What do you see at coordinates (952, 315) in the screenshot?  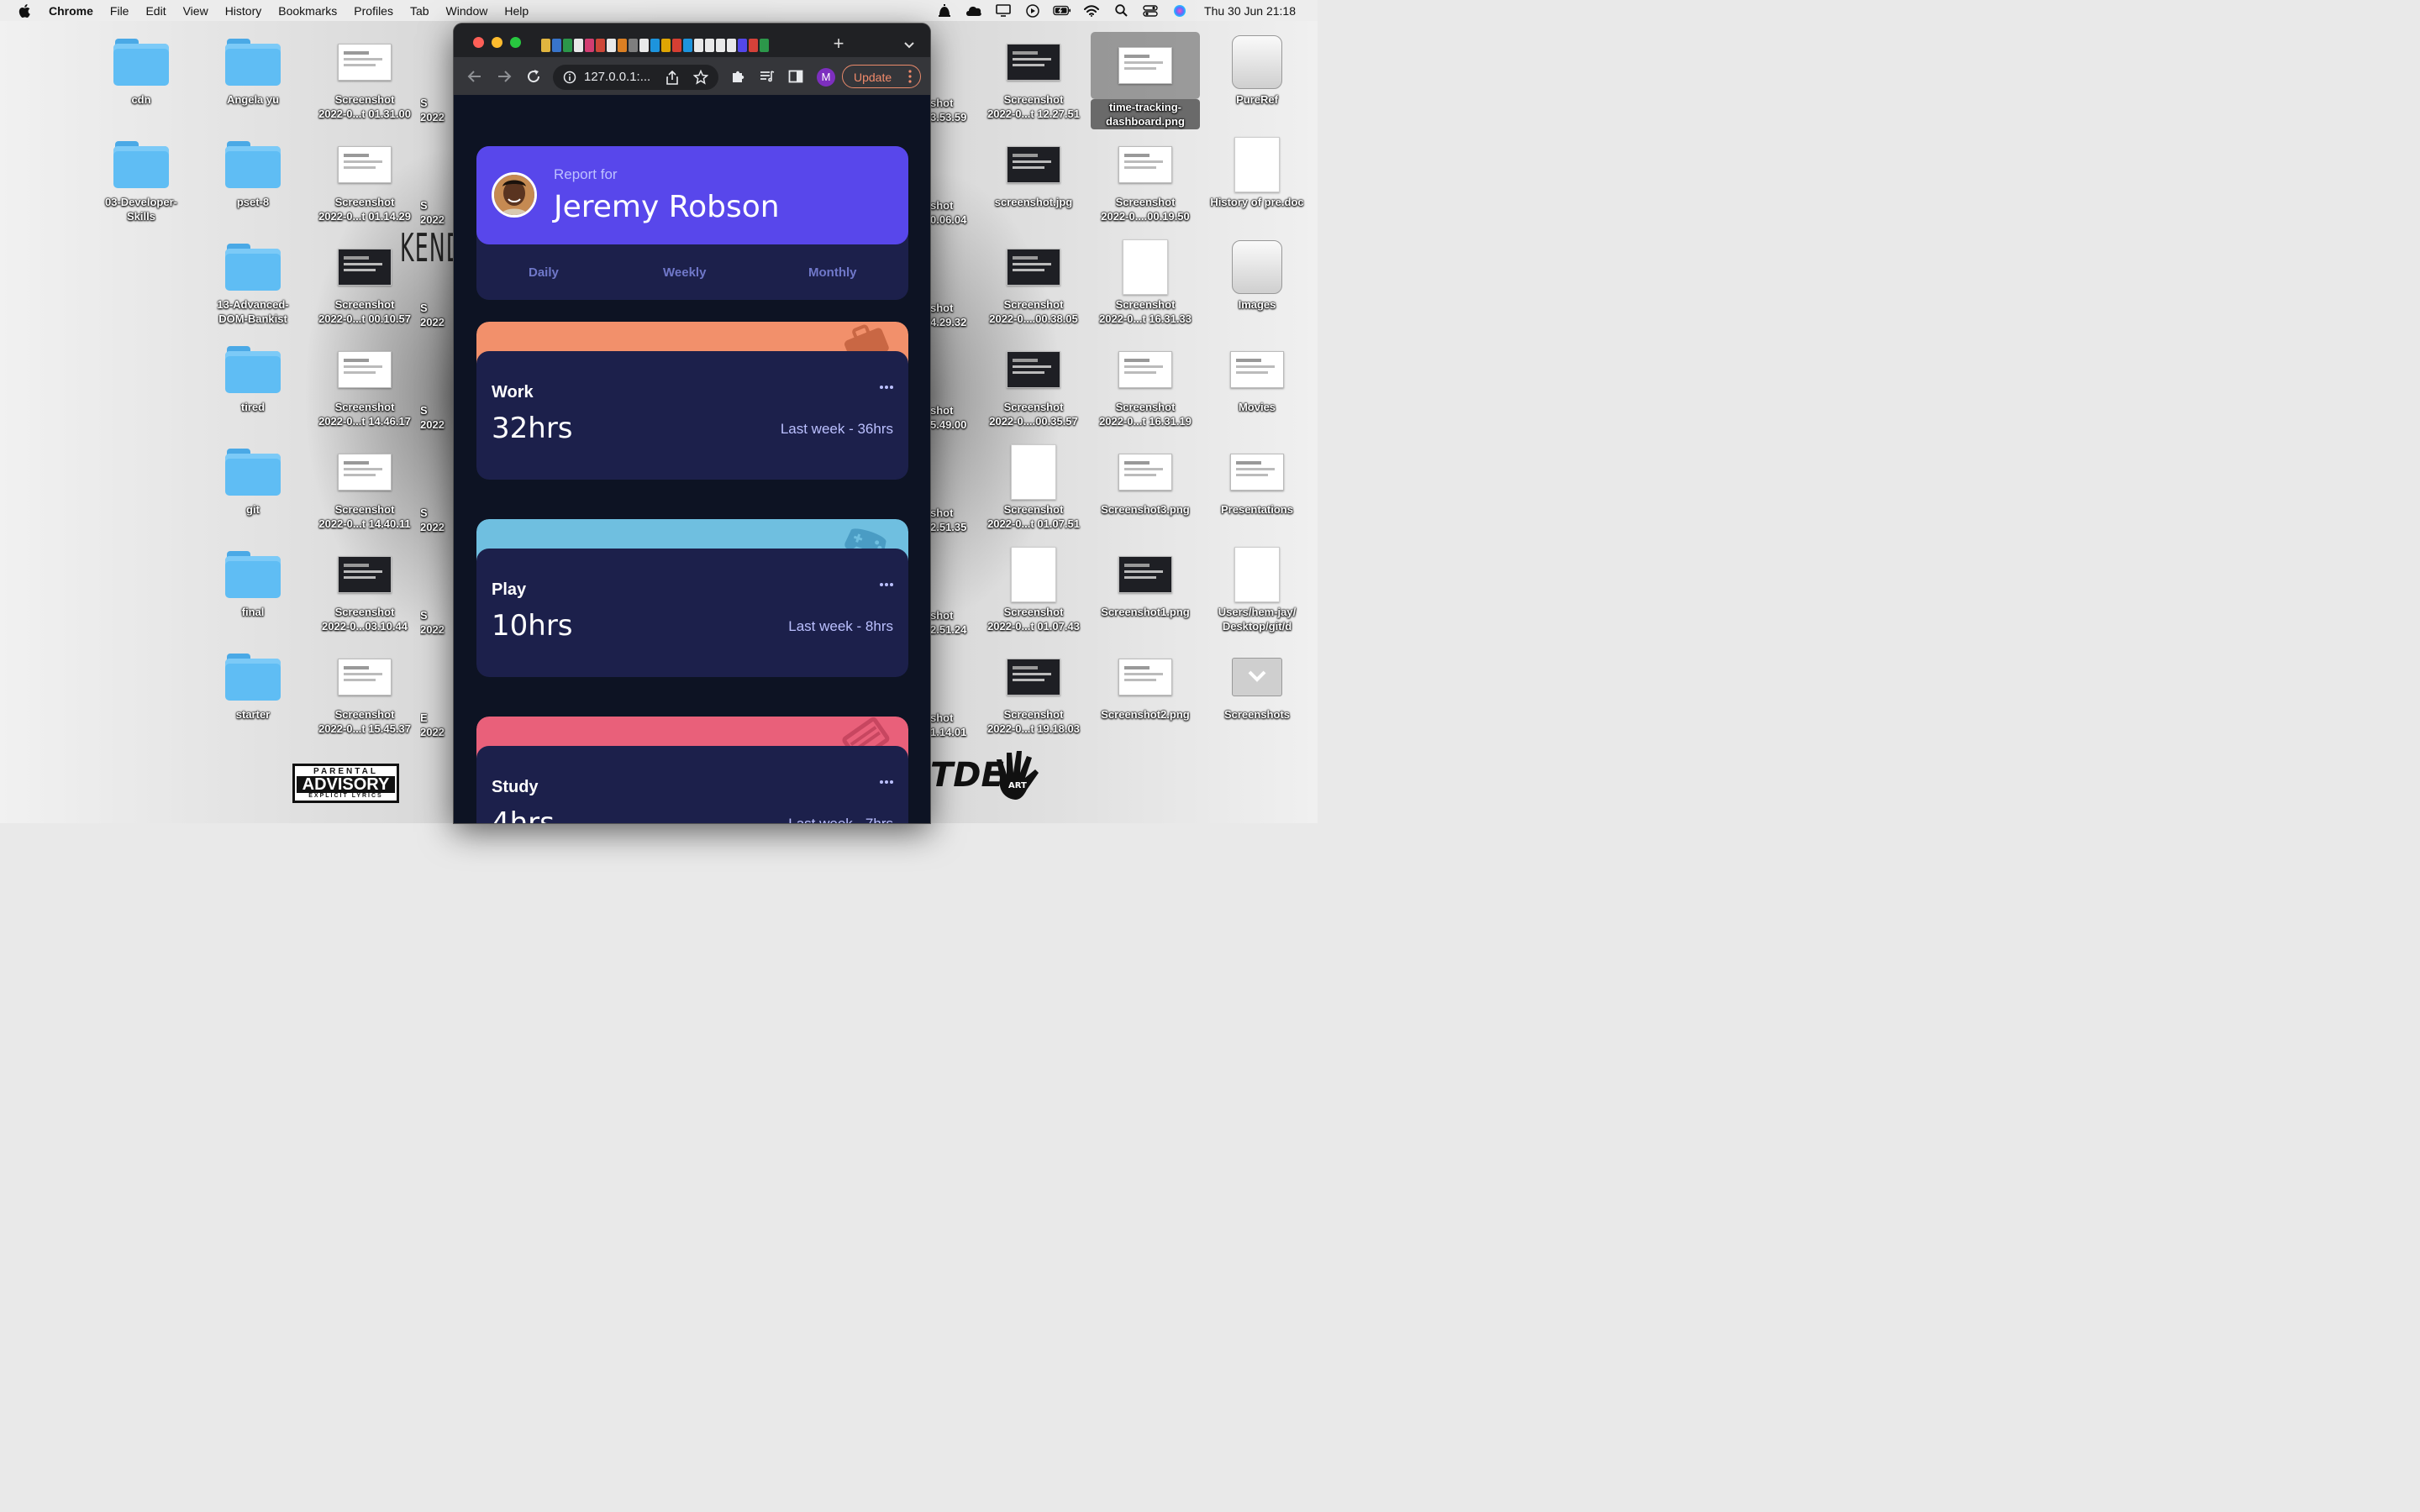 I see `partially-hidden-desktop-item: shot 4.29.32` at bounding box center [952, 315].